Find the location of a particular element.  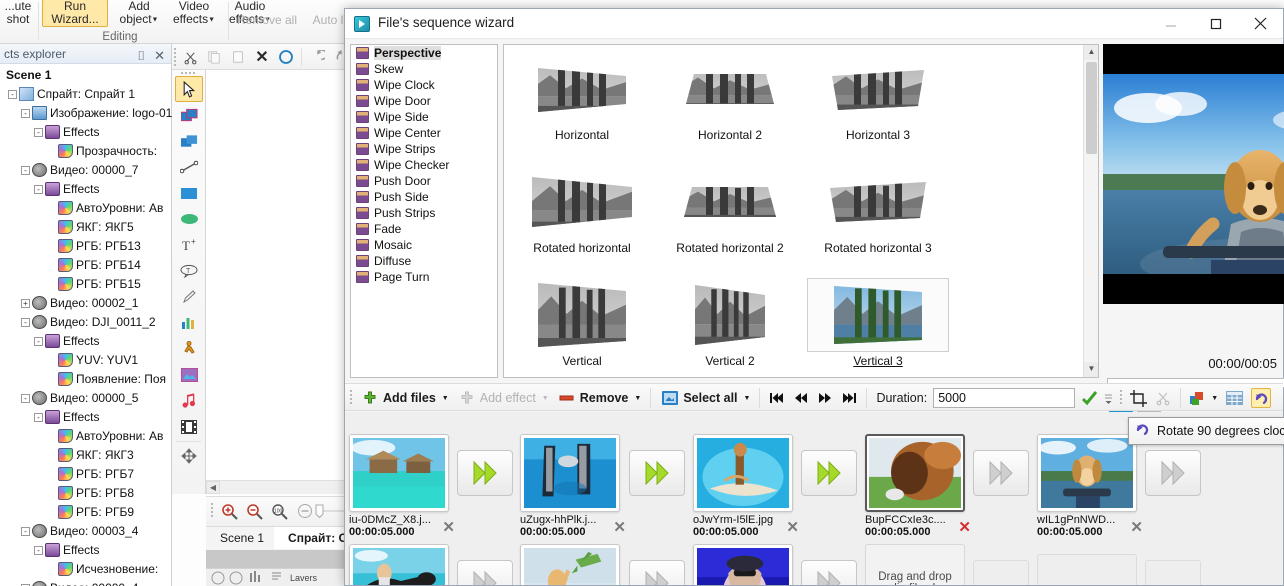

paste-icon is located at coordinates (238, 57).